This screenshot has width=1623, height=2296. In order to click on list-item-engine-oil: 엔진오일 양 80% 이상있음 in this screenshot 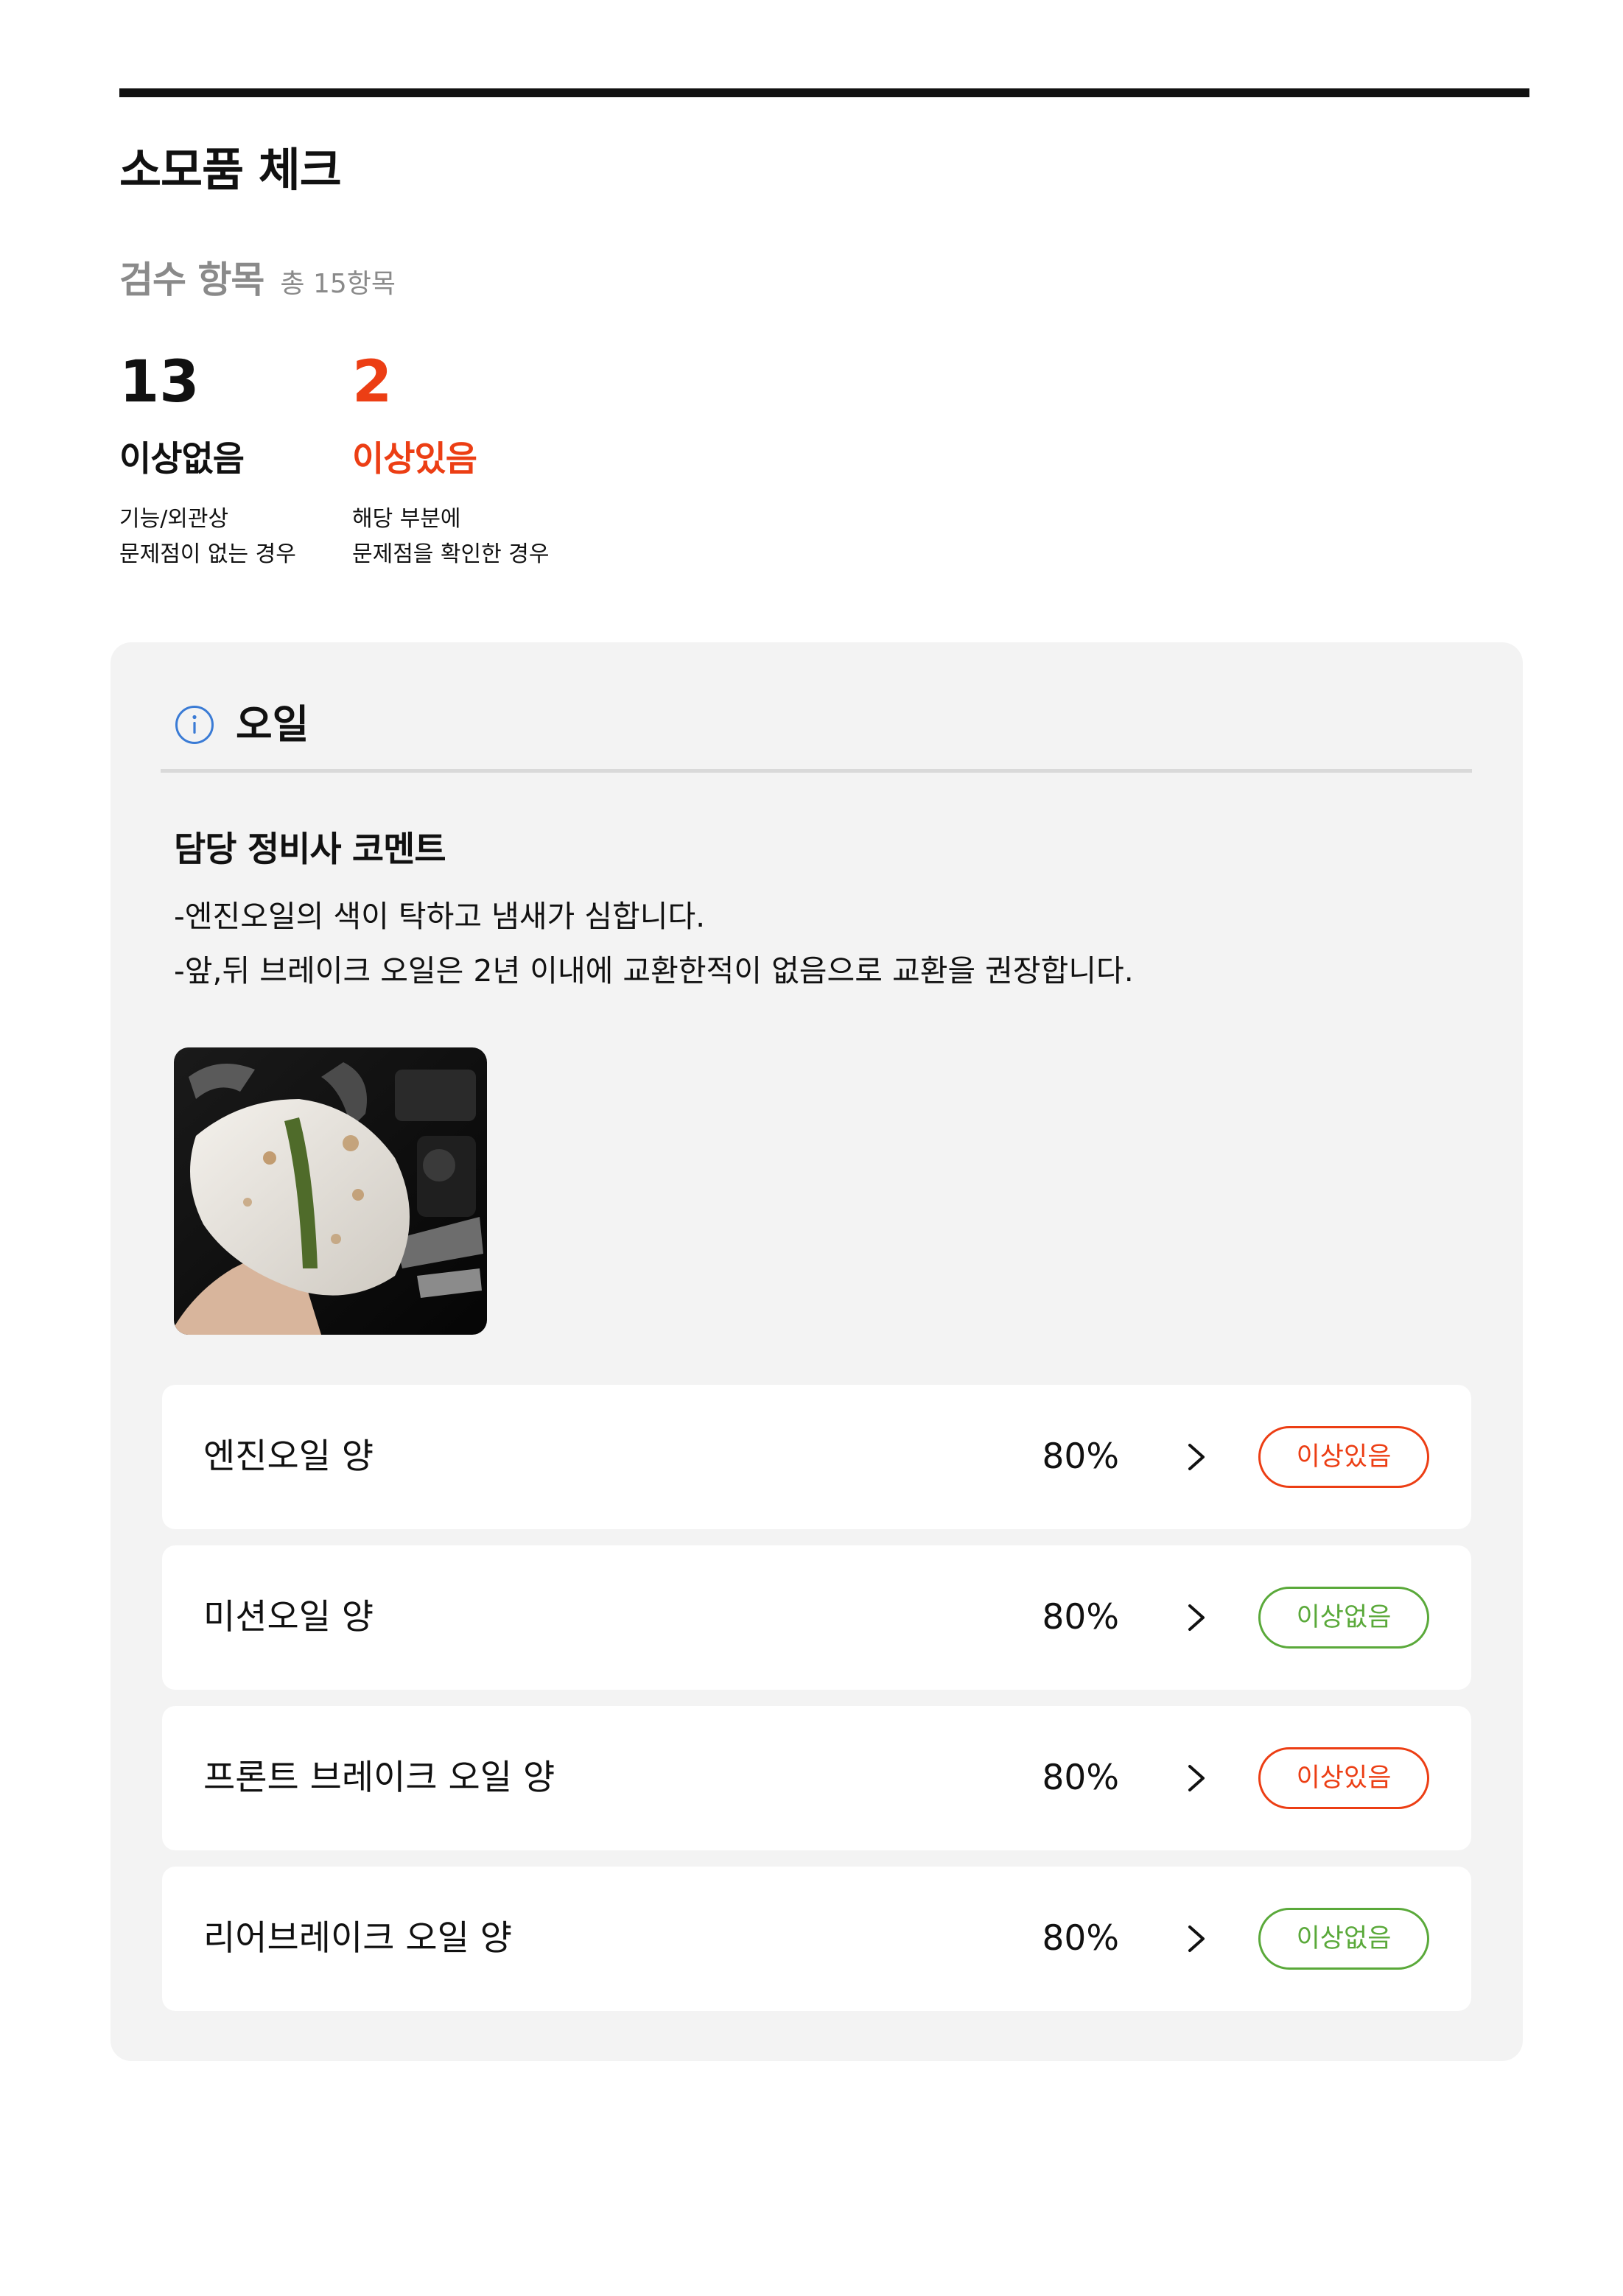, I will do `click(816, 1457)`.